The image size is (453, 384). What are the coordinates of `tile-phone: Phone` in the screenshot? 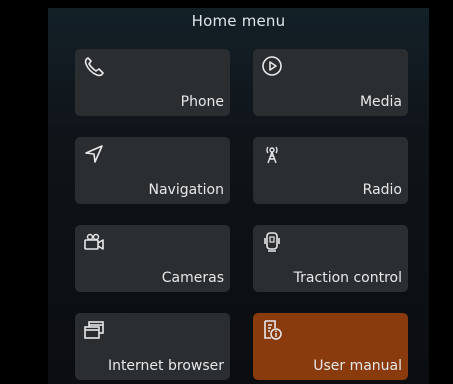 It's located at (152, 82).